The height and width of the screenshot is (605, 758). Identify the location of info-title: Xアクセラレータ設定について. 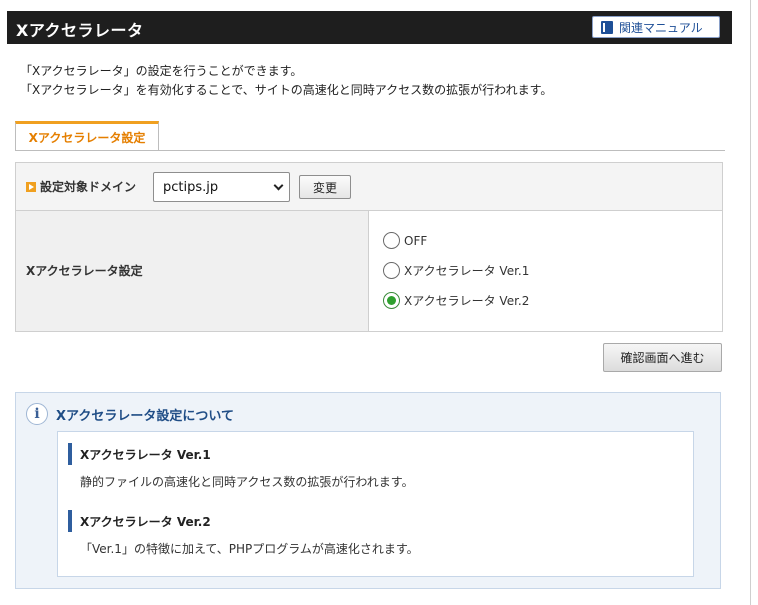
(145, 416).